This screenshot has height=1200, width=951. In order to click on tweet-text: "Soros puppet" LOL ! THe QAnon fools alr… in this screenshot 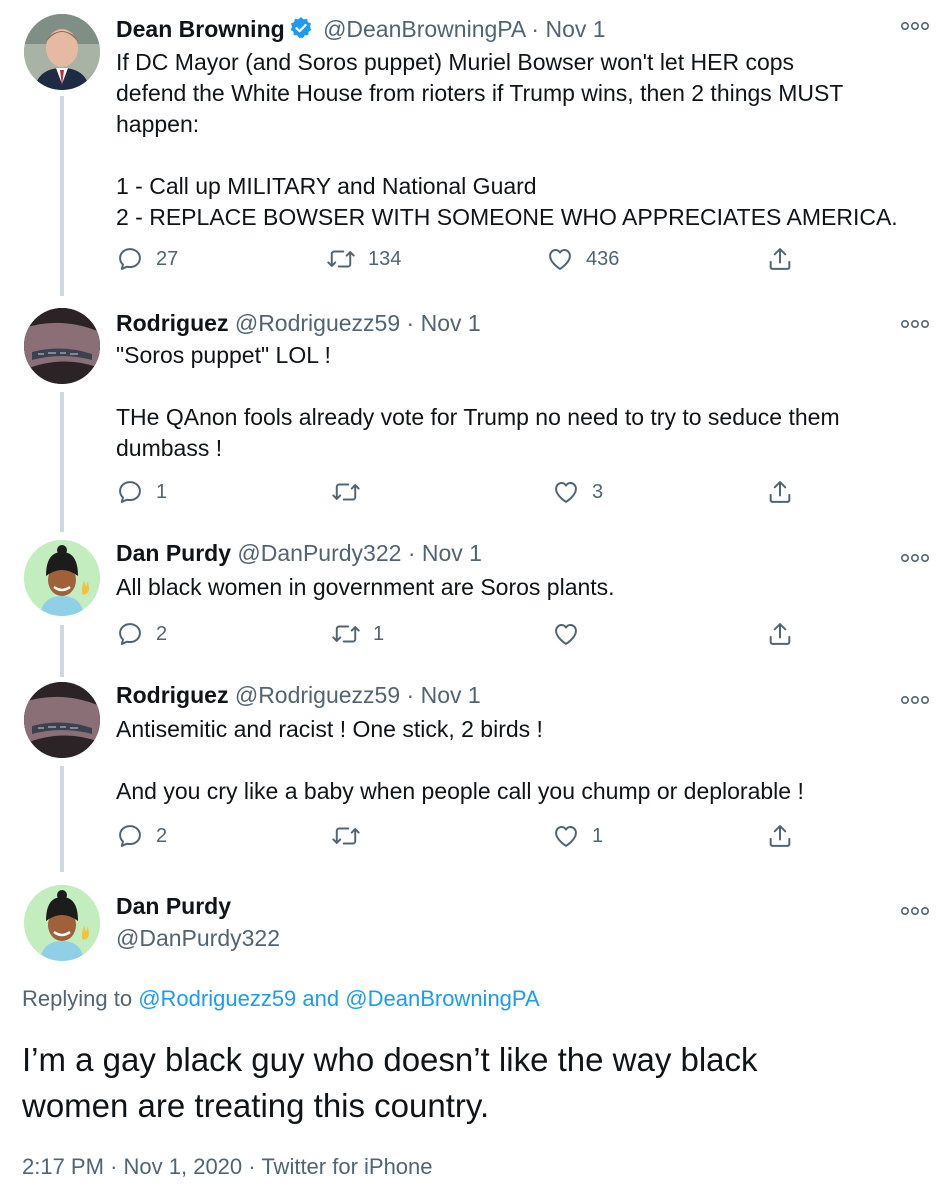, I will do `click(478, 401)`.